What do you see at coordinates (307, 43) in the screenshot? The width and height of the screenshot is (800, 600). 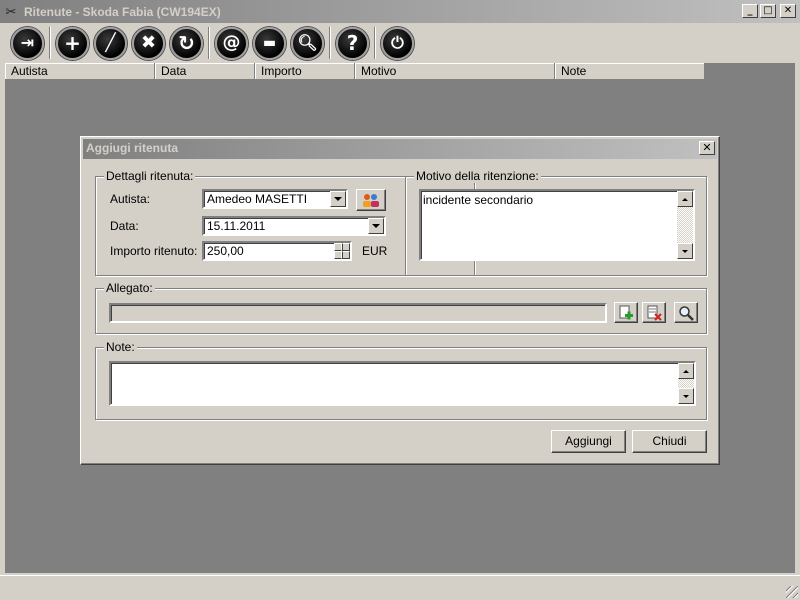 I see `search-icon: 🔍︎` at bounding box center [307, 43].